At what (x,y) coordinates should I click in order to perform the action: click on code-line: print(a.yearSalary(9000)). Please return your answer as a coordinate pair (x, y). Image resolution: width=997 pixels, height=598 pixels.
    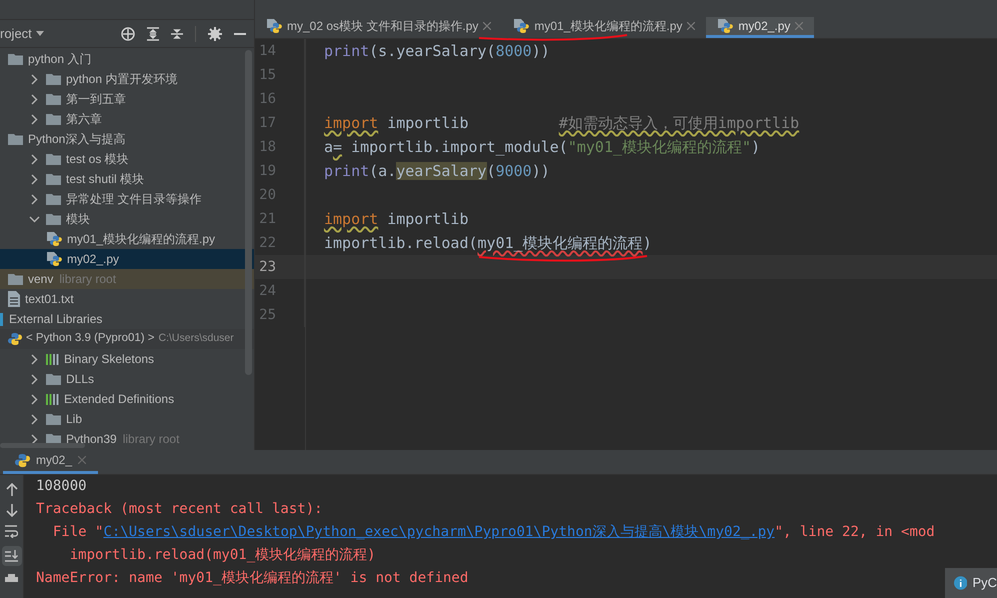
    Looking at the image, I should click on (436, 171).